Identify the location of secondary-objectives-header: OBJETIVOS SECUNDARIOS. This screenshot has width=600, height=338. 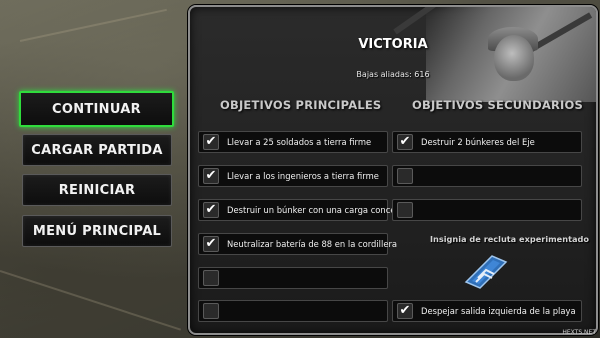
(497, 105).